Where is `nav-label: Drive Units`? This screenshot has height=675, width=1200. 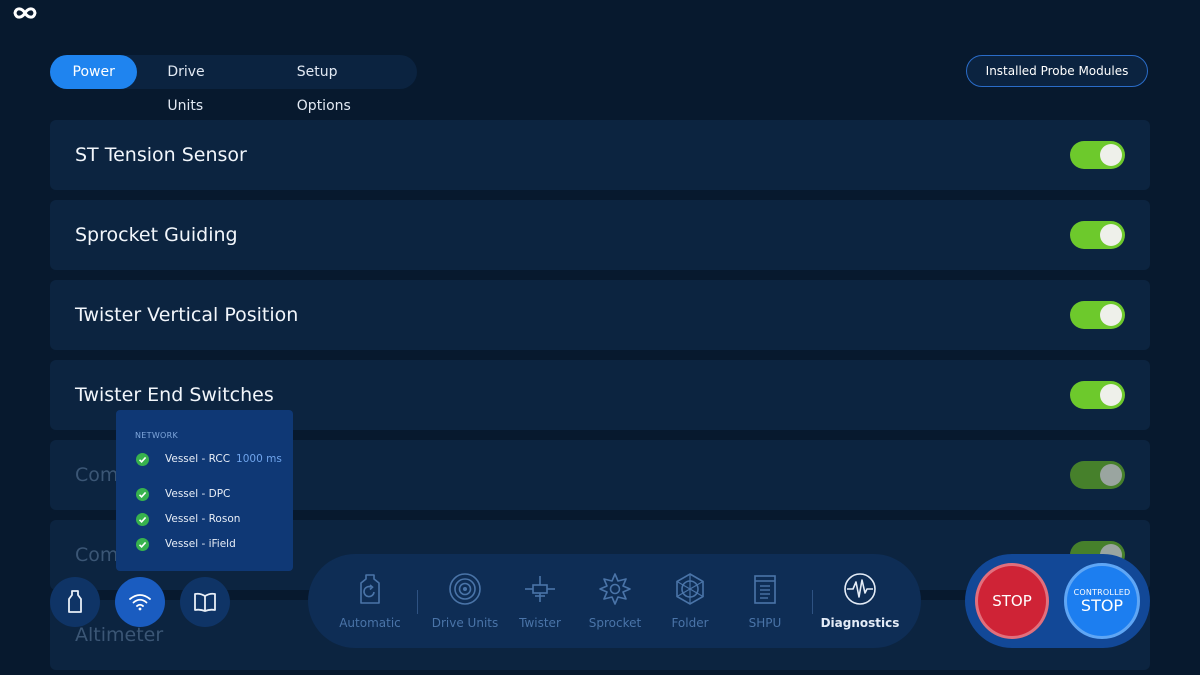
nav-label: Drive Units is located at coordinates (465, 623).